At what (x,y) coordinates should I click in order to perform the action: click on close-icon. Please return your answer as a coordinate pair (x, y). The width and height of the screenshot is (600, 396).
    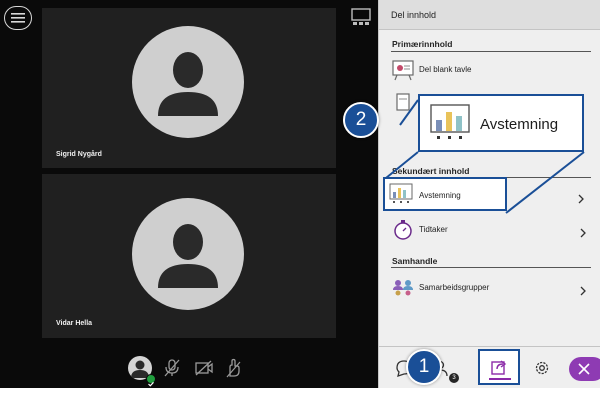
    Looking at the image, I should click on (584, 369).